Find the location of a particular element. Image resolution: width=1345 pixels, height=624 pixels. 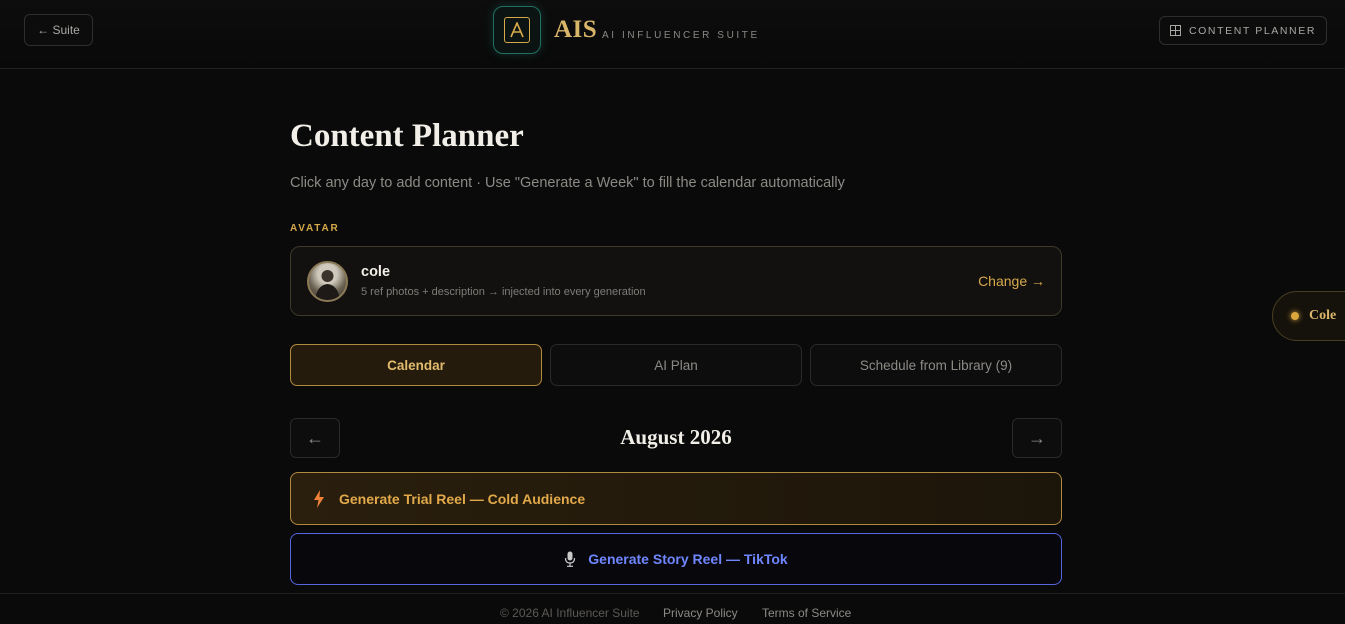

generate-trial-reel-button: Generate Trial Reel — Cold Audience is located at coordinates (676, 498).